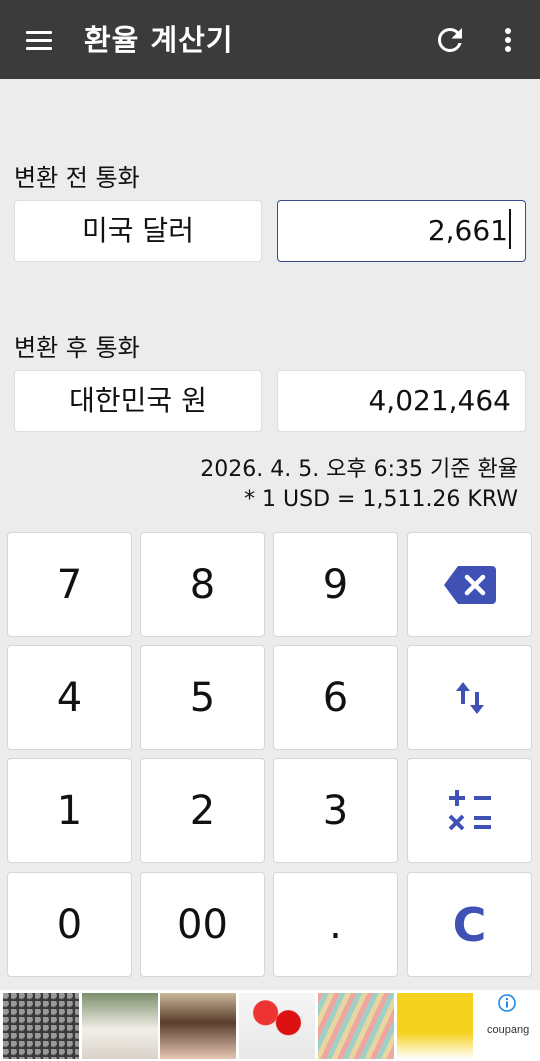  I want to click on swap-button, so click(469, 697).